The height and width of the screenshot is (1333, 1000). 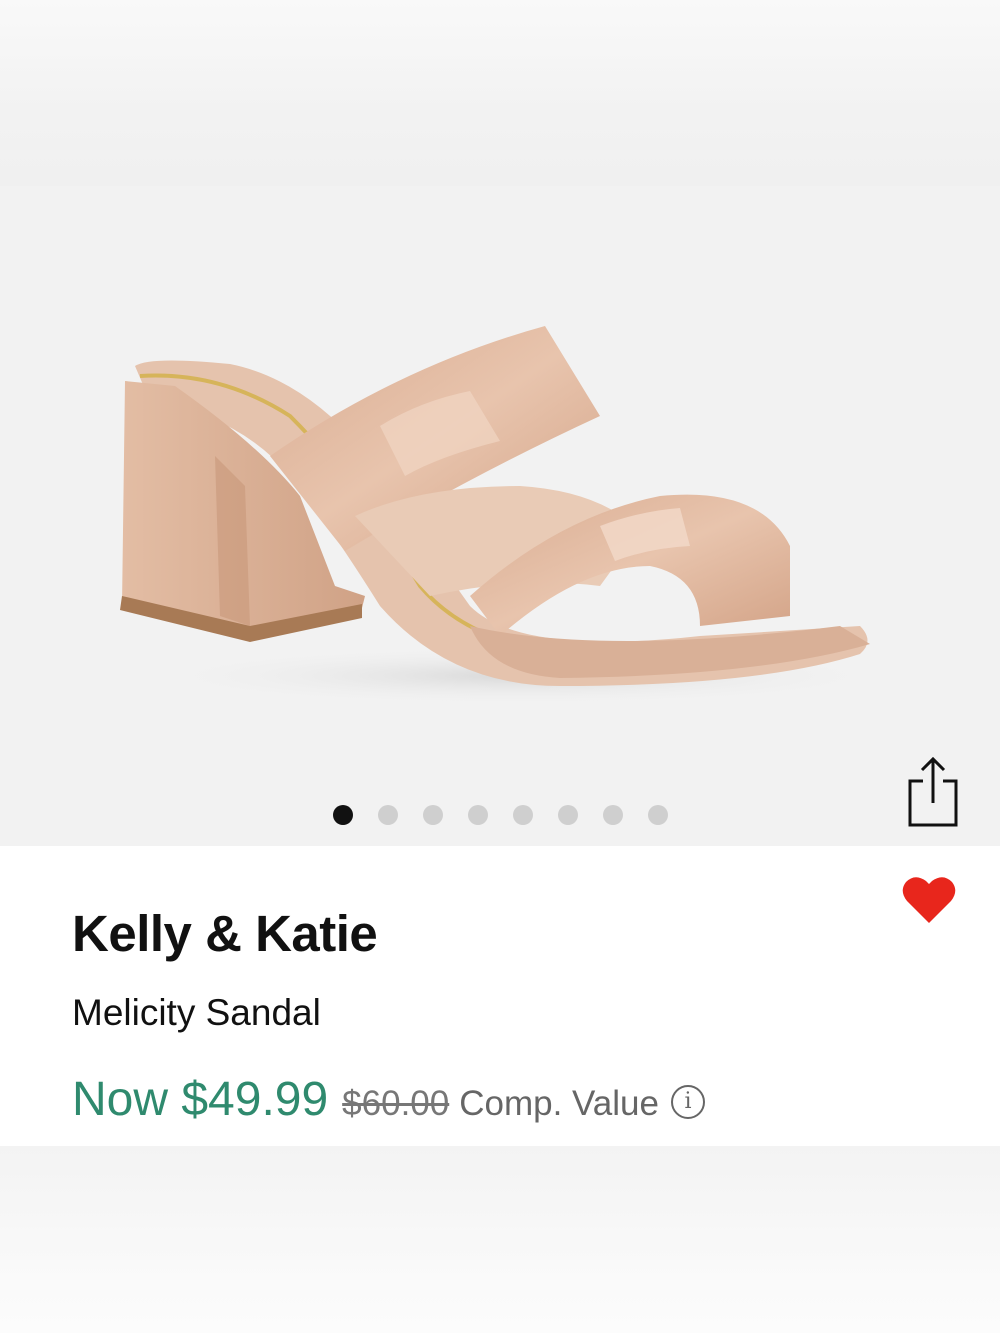 I want to click on share-icon, so click(x=933, y=791).